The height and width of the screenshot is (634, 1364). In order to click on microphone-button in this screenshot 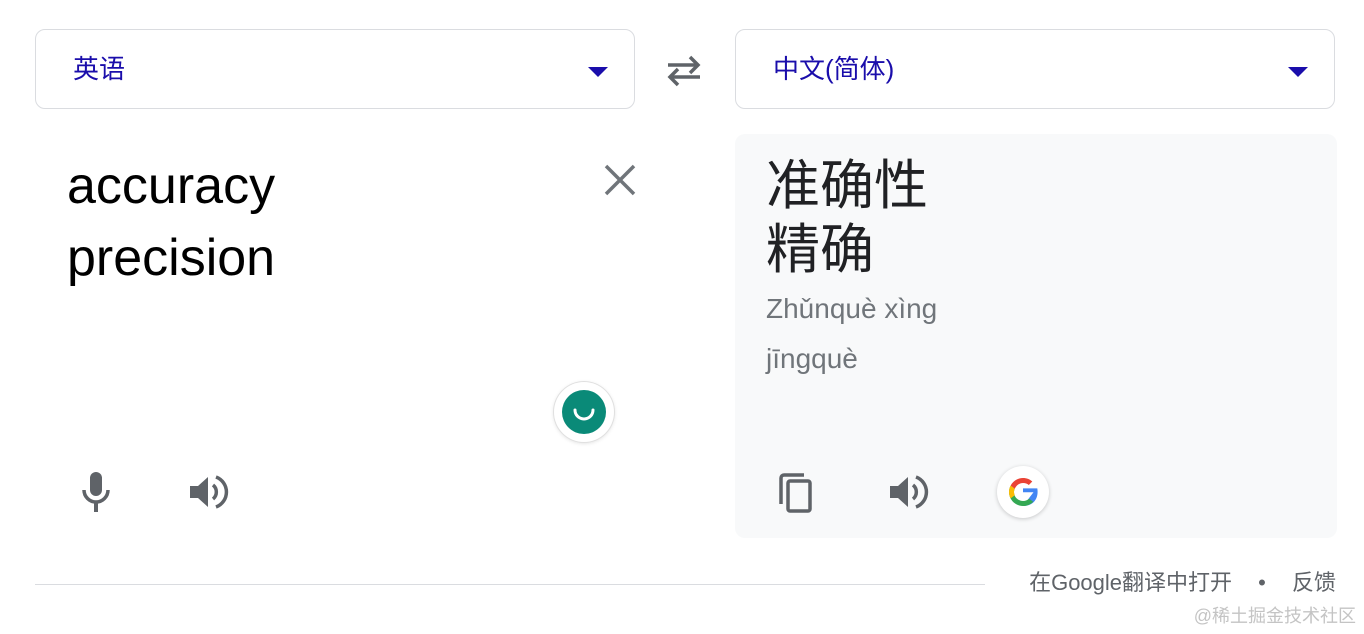, I will do `click(96, 492)`.